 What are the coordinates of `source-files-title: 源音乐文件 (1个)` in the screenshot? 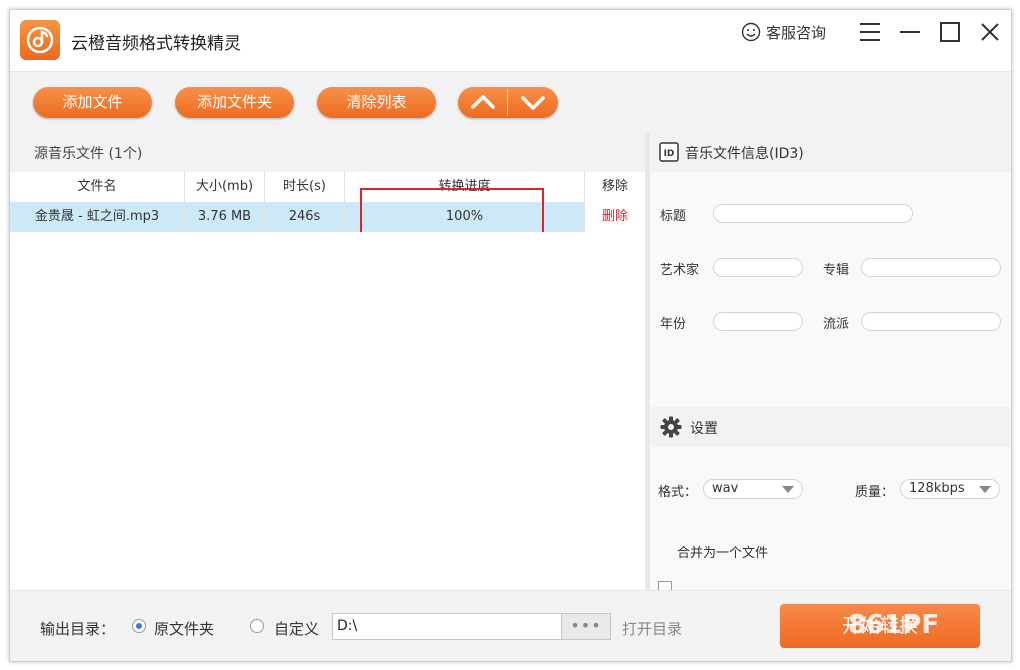 It's located at (88, 154).